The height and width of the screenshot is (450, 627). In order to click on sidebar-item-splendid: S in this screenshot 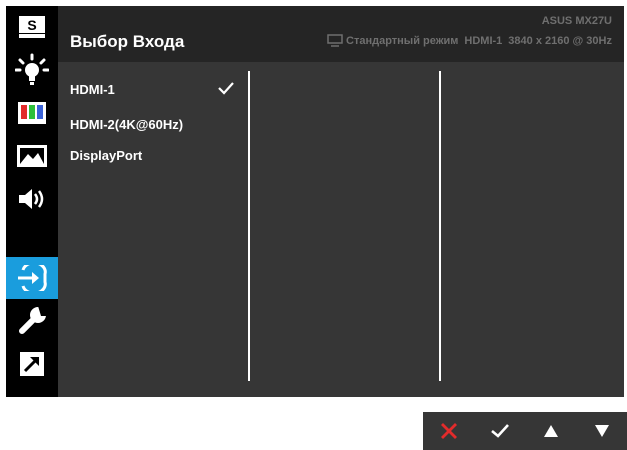, I will do `click(32, 27)`.